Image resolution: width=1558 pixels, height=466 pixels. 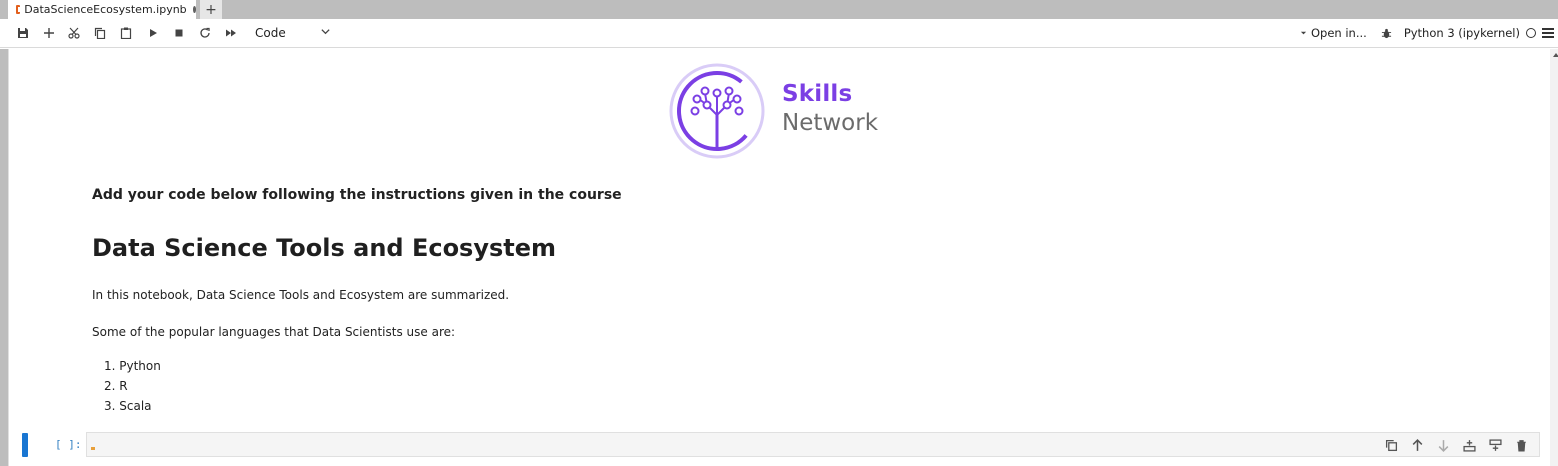 What do you see at coordinates (105, 9) in the screenshot?
I see `tab-title: DataScienceEcosystem.ipynb` at bounding box center [105, 9].